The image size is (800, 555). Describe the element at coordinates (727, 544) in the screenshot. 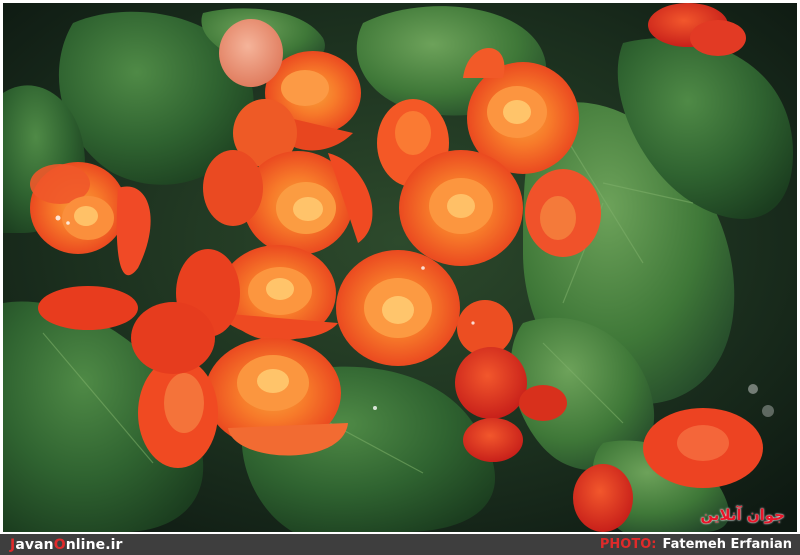

I see `credit-name: Fatemeh Erfanian` at that location.